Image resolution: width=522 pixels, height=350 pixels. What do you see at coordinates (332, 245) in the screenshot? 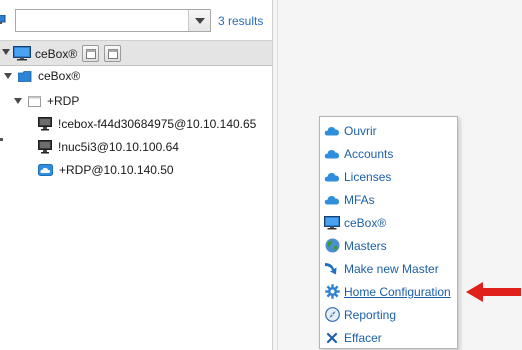
I see `globe-icon` at bounding box center [332, 245].